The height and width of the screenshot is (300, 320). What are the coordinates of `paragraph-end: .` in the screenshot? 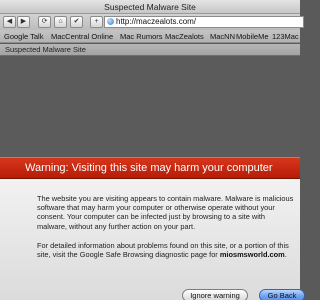 It's located at (285, 255).